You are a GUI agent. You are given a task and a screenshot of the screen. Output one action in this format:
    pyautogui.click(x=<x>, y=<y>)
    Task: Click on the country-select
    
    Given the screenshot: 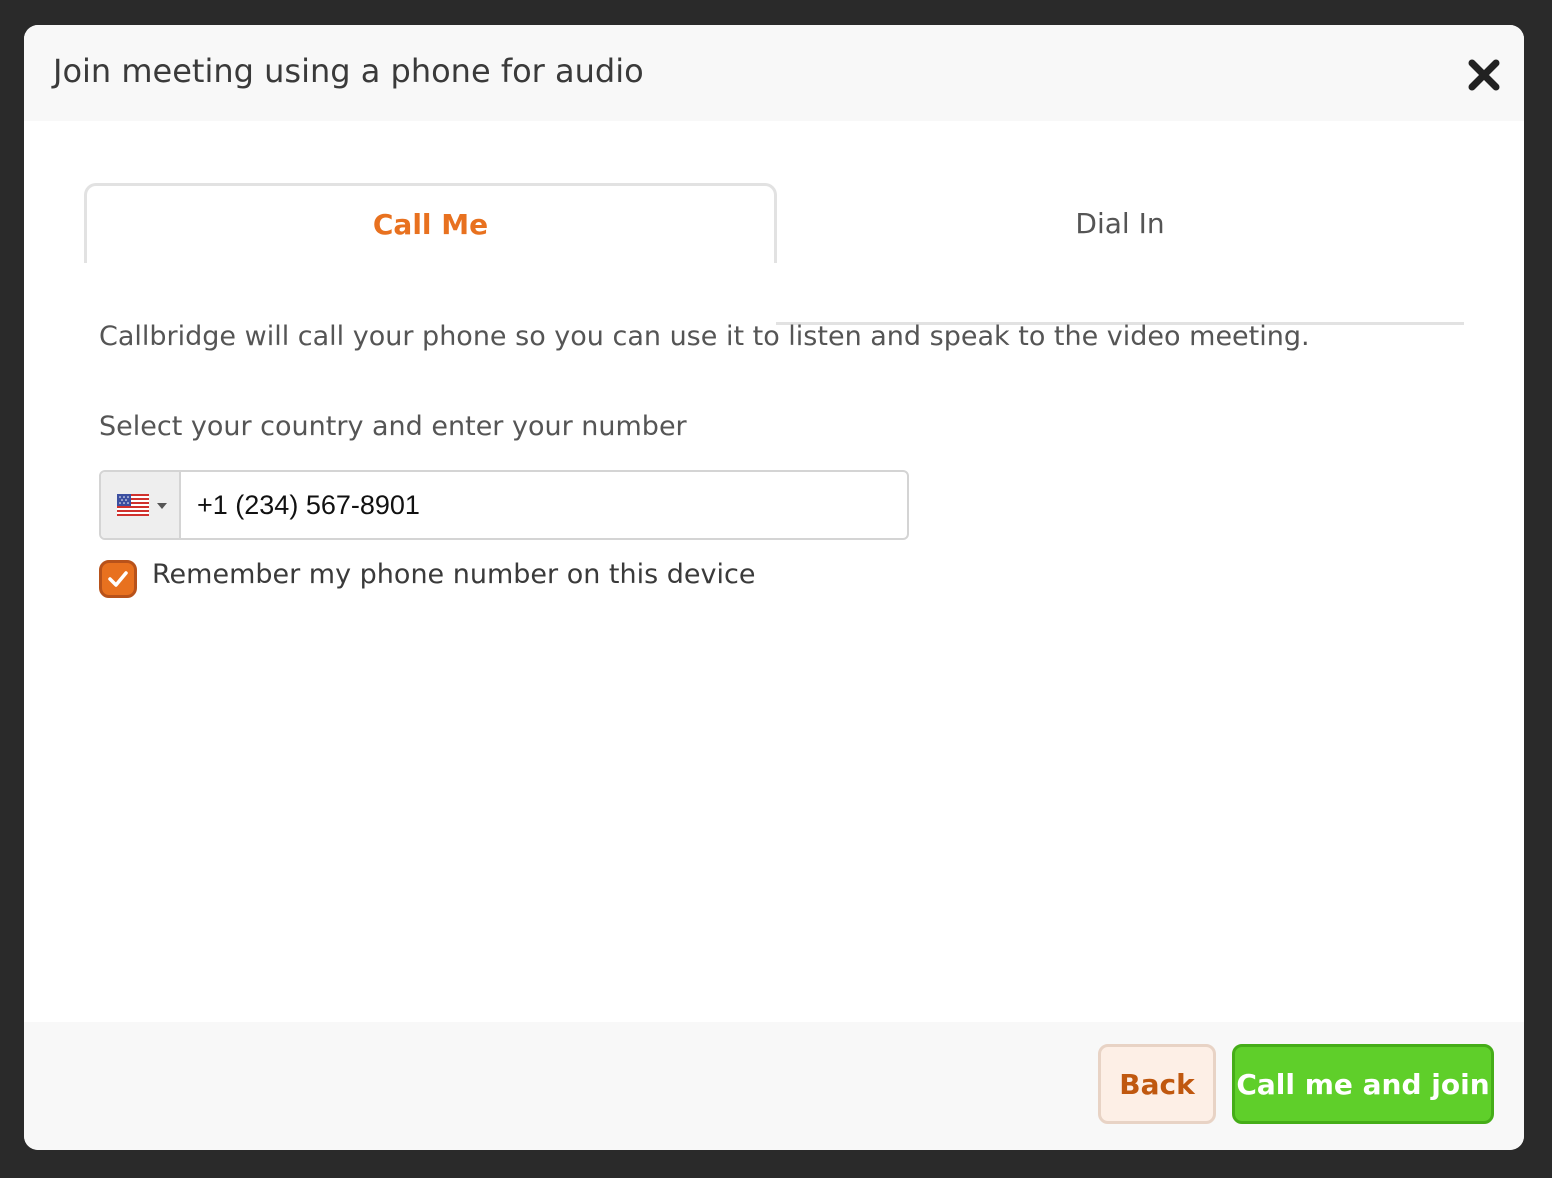 What is the action you would take?
    pyautogui.click(x=141, y=505)
    